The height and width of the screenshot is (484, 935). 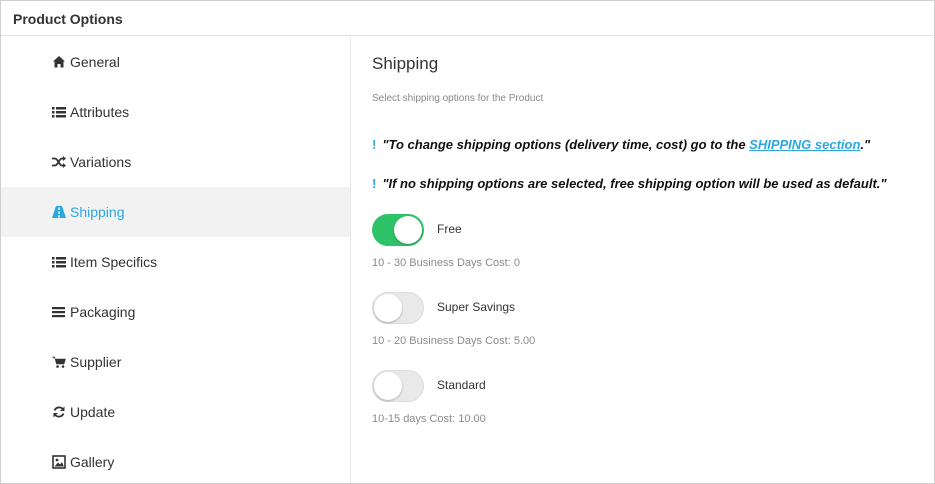 I want to click on sidebar-item-item-specifics: Item Specifics, so click(x=175, y=262).